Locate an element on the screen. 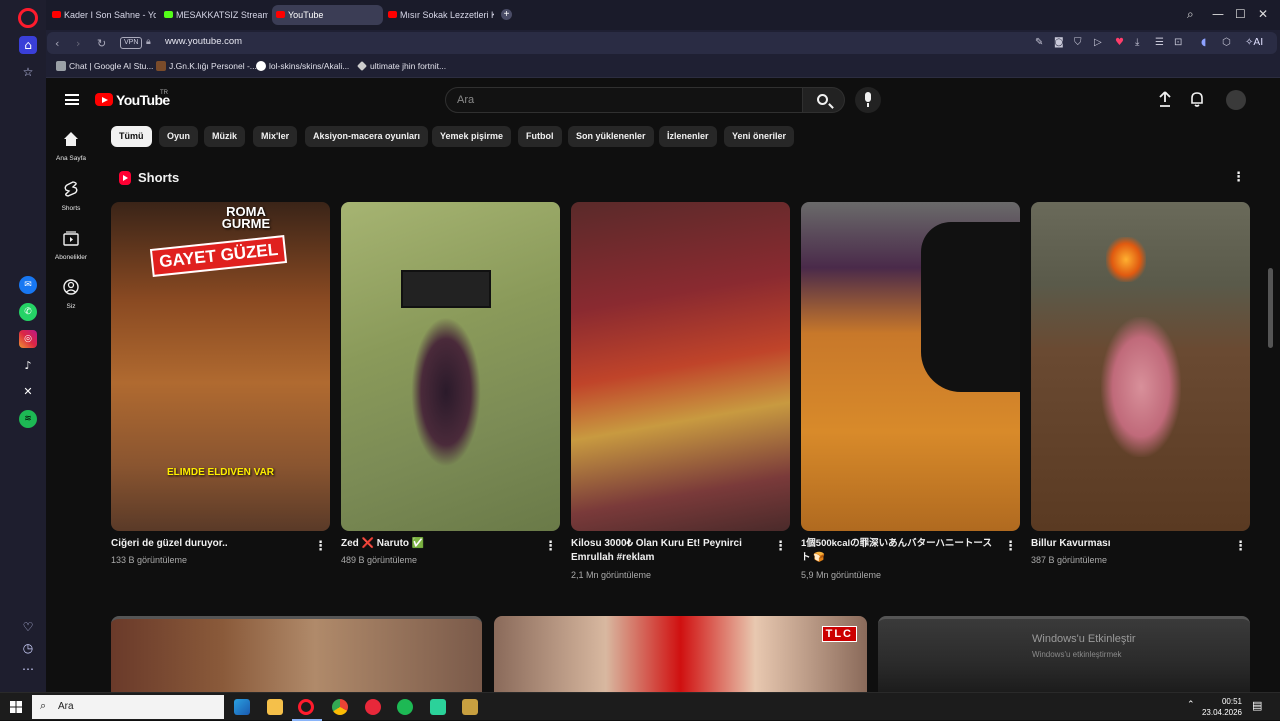 The height and width of the screenshot is (721, 1280). chip-music: Müzik is located at coordinates (225, 136).